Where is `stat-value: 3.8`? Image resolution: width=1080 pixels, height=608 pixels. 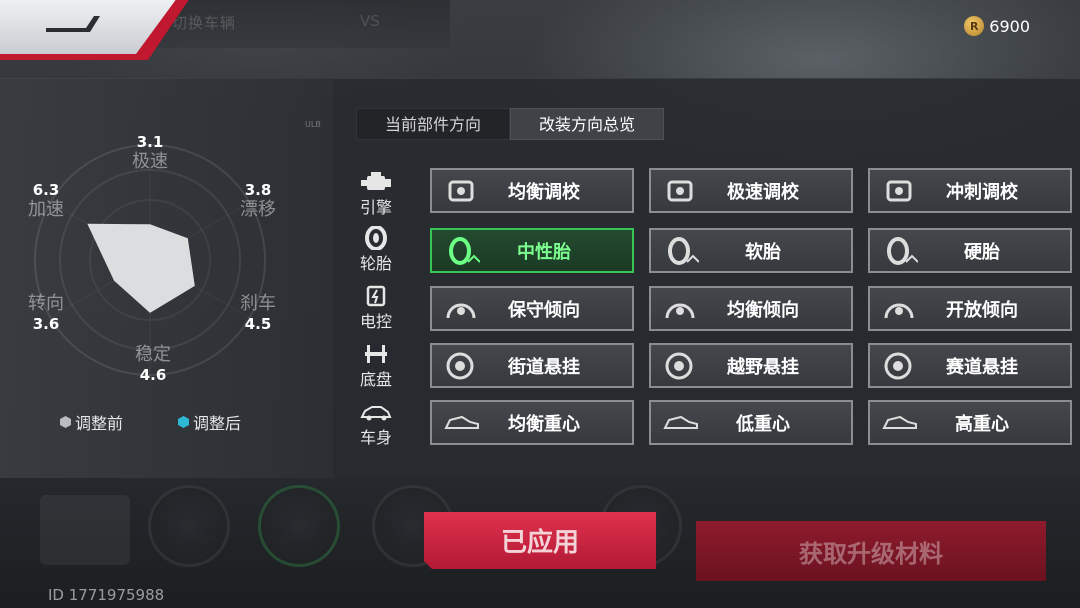
stat-value: 3.8 is located at coordinates (258, 190).